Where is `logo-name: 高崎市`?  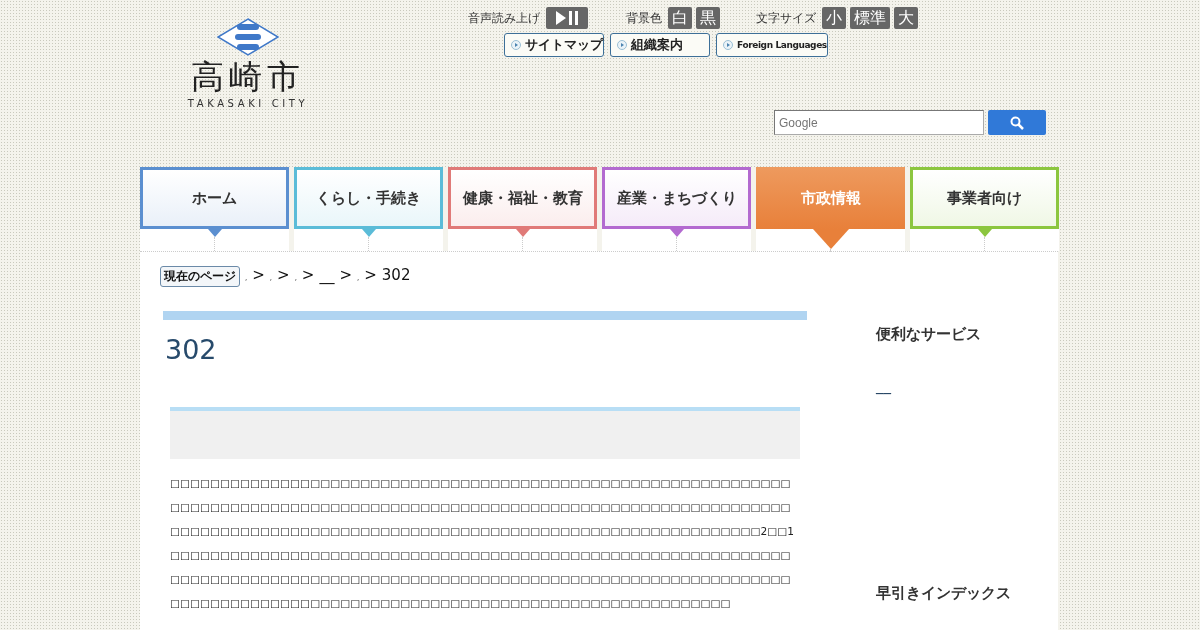 logo-name: 高崎市 is located at coordinates (248, 77).